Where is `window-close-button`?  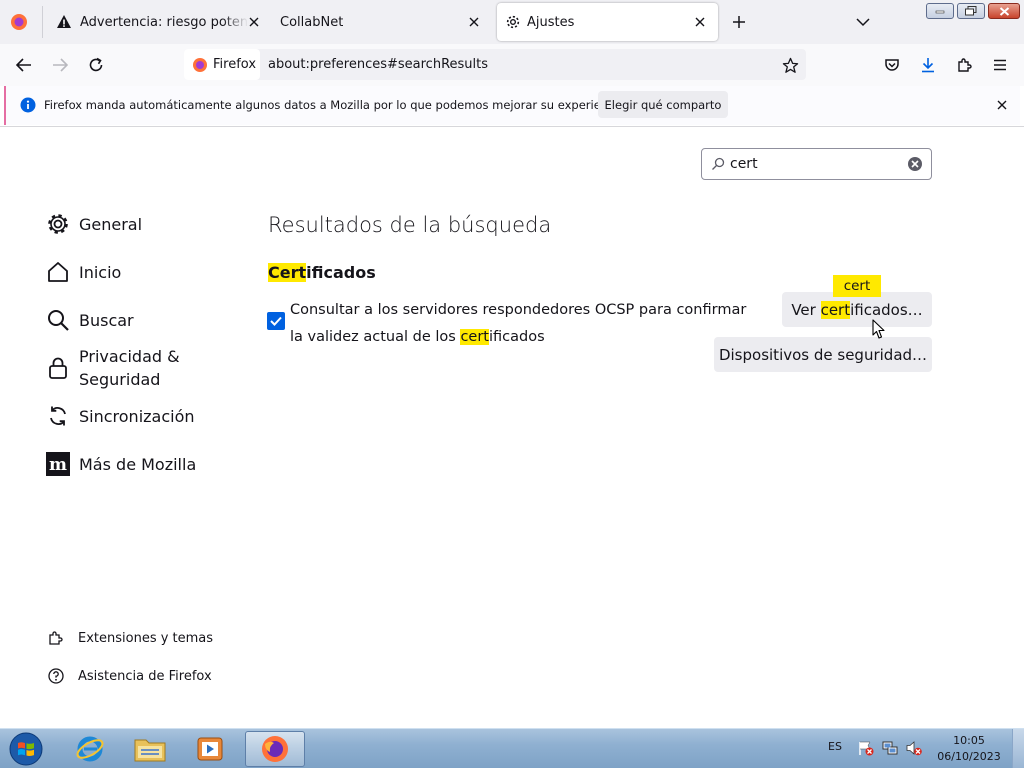 window-close-button is located at coordinates (1004, 11).